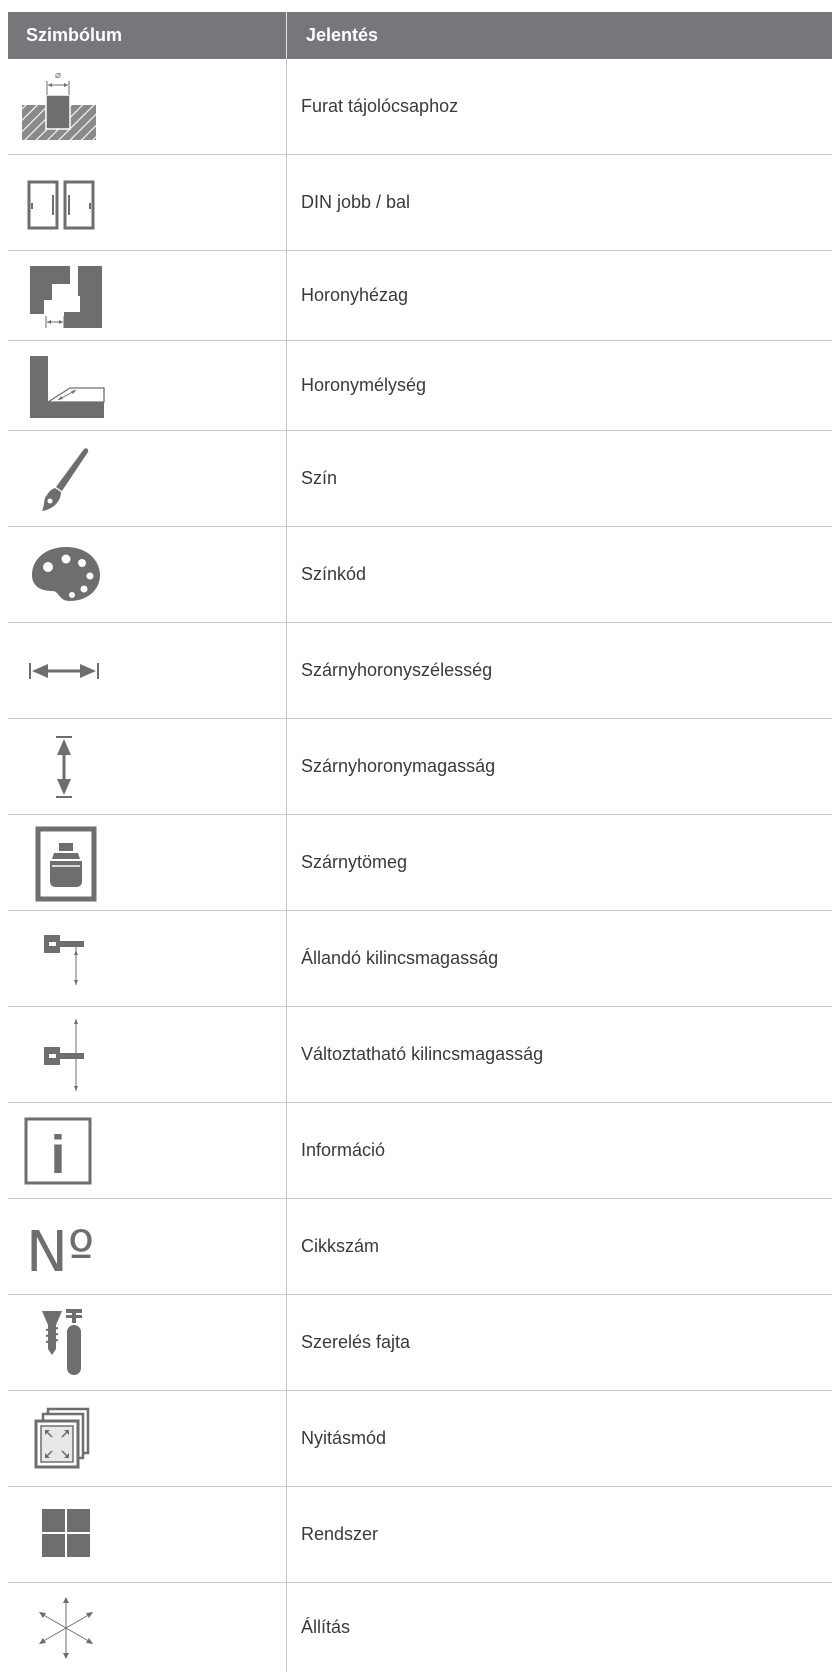 The image size is (832, 1675). Describe the element at coordinates (420, 203) in the screenshot. I see `table-row: DIN jobb / bal` at that location.